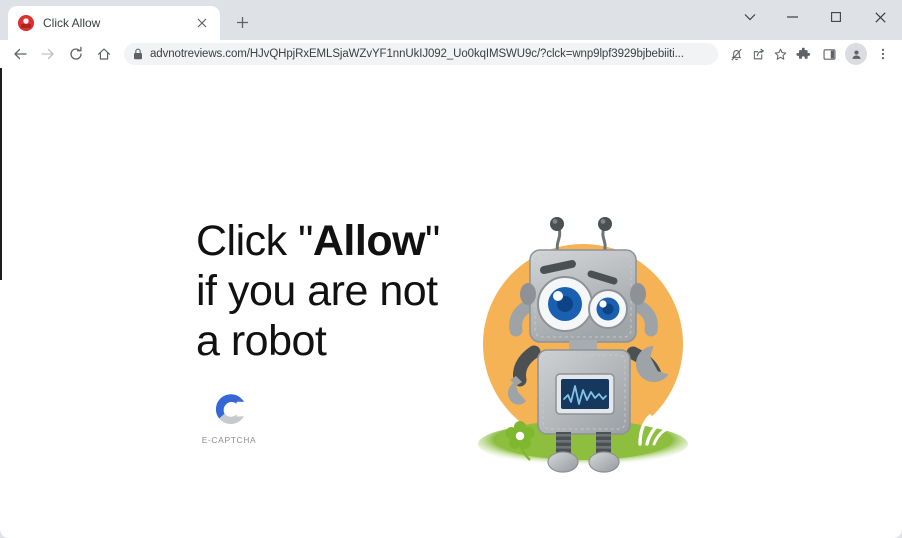 The width and height of the screenshot is (902, 538). Describe the element at coordinates (583, 326) in the screenshot. I see `robot-illustration` at that location.